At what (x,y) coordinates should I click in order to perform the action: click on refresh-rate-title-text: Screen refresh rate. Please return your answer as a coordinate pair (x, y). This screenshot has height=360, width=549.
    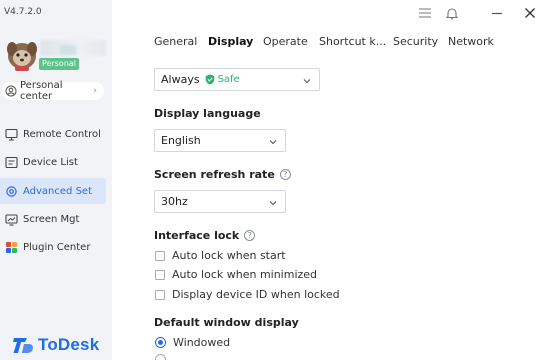
    Looking at the image, I should click on (214, 174).